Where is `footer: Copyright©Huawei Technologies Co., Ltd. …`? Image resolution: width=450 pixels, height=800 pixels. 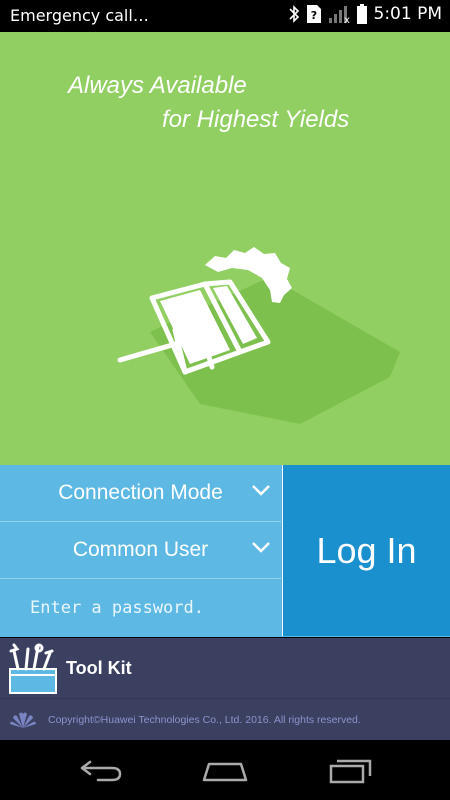
footer: Copyright©Huawei Technologies Co., Ltd. … is located at coordinates (225, 719).